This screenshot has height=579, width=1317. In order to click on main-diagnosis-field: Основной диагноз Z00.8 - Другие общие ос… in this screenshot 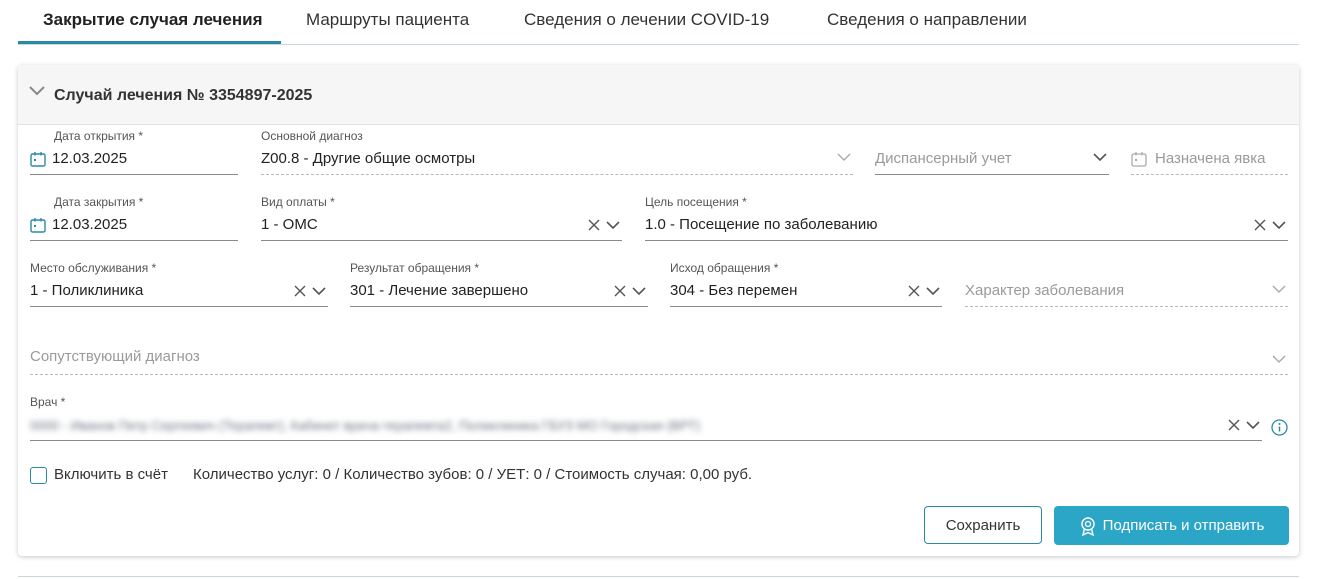, I will do `click(557, 152)`.